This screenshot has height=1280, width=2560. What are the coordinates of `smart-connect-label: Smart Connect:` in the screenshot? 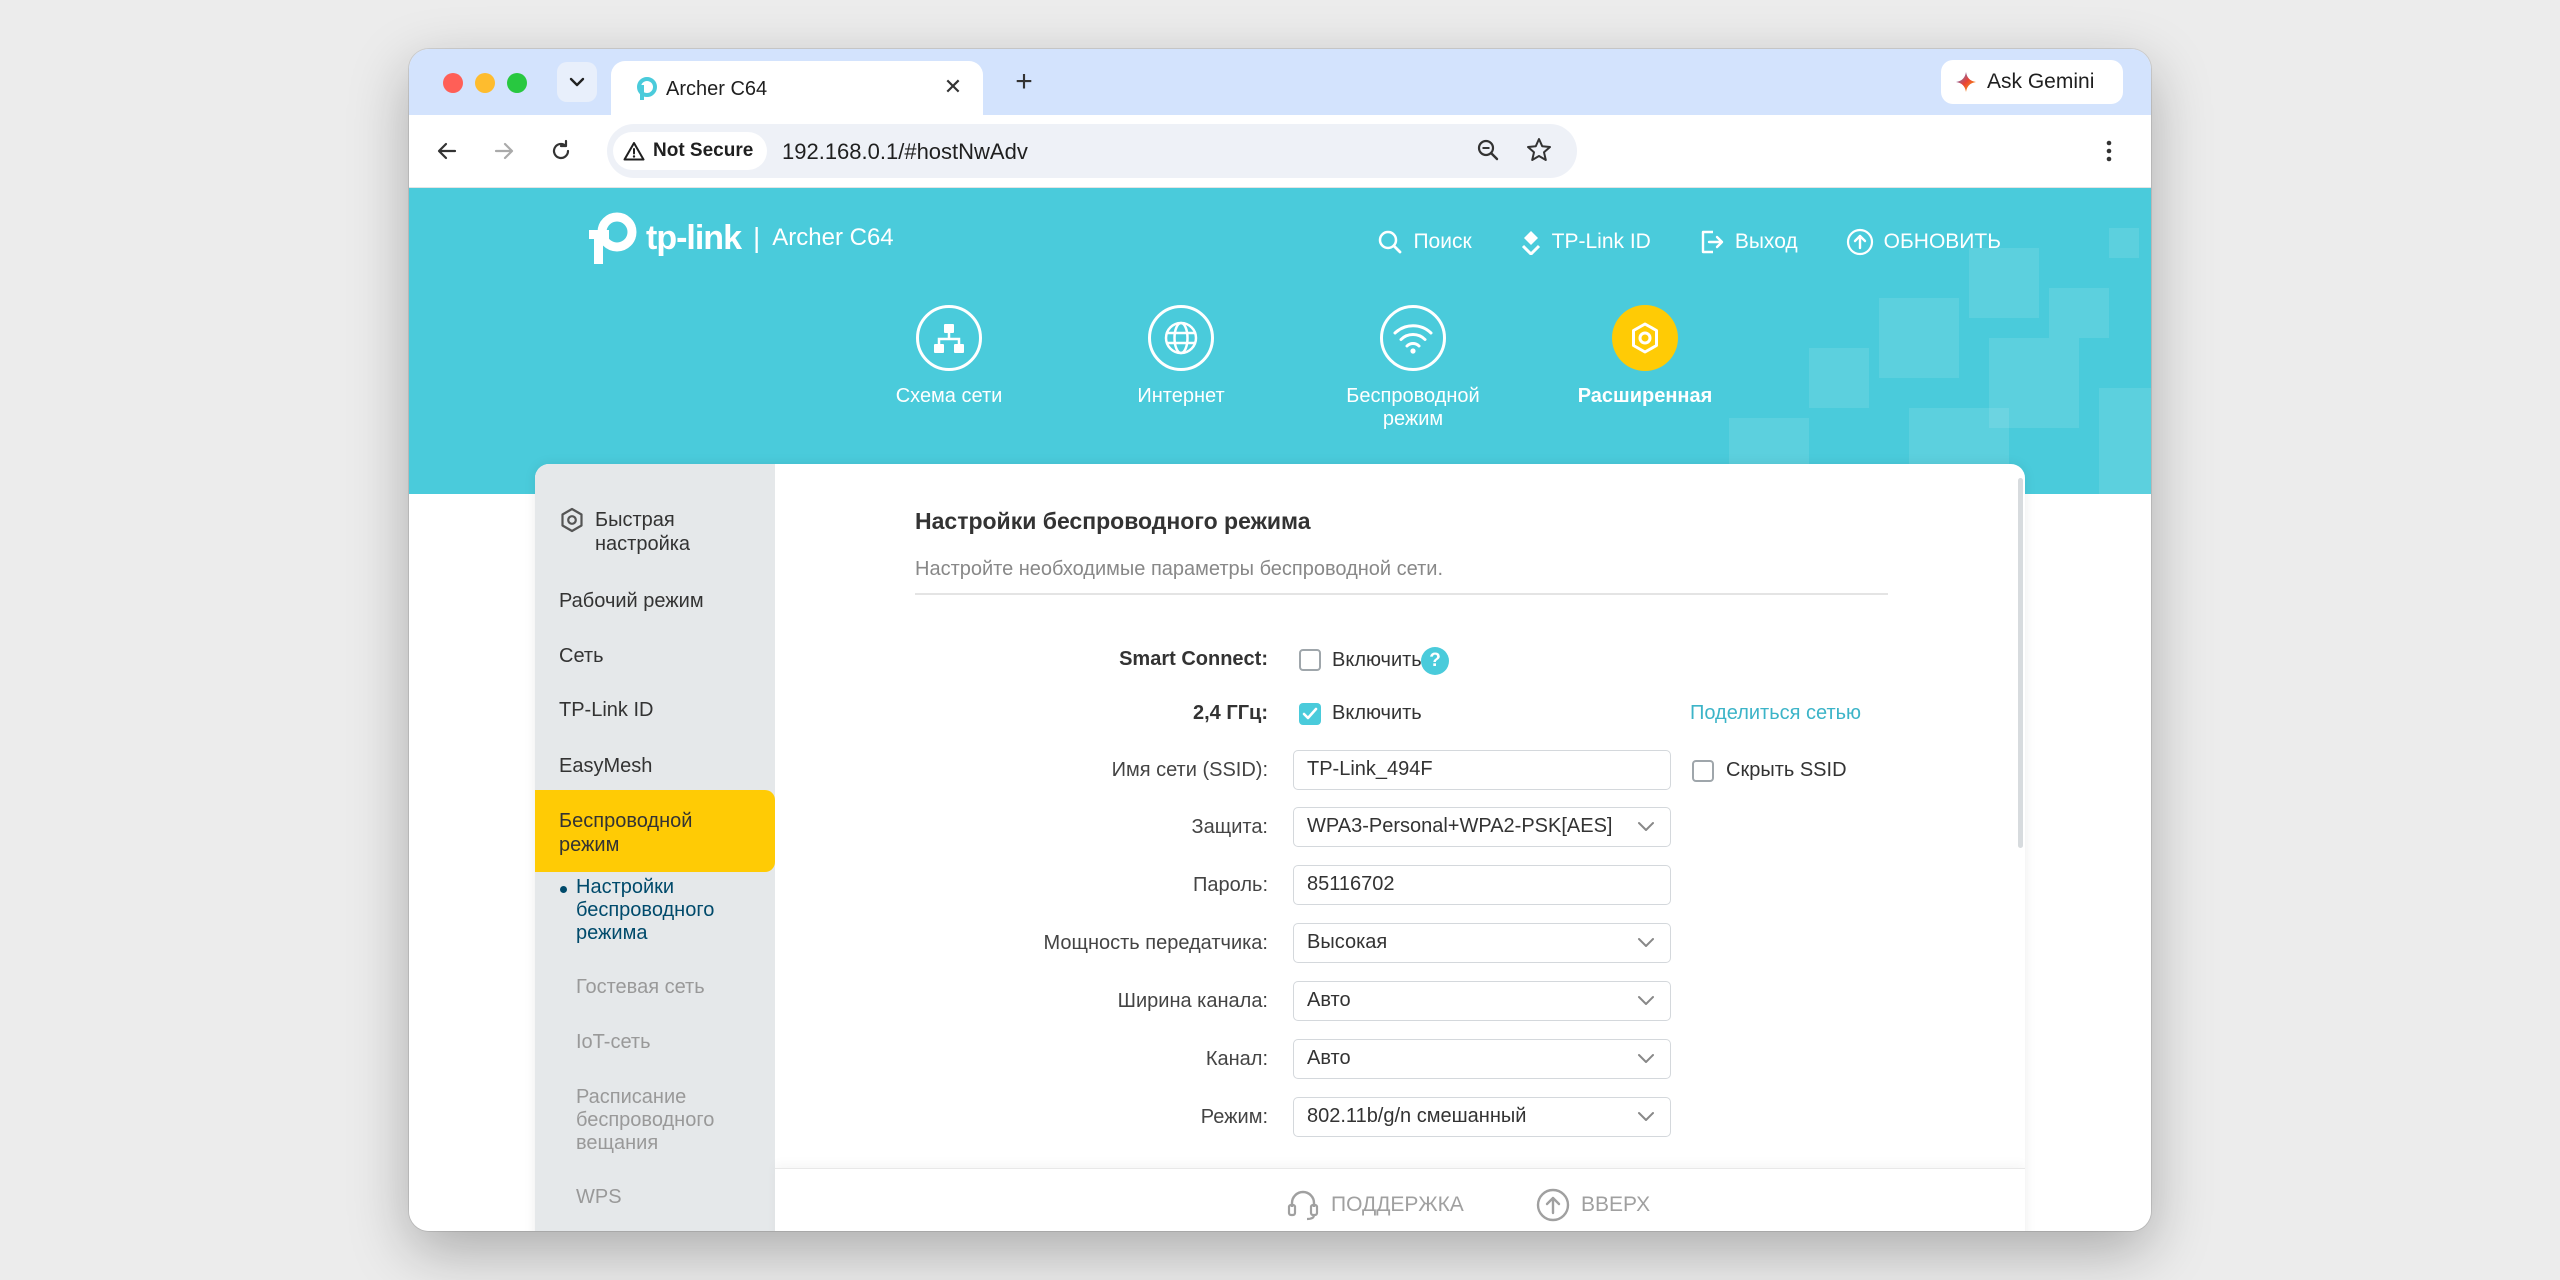 It's located at (1193, 659).